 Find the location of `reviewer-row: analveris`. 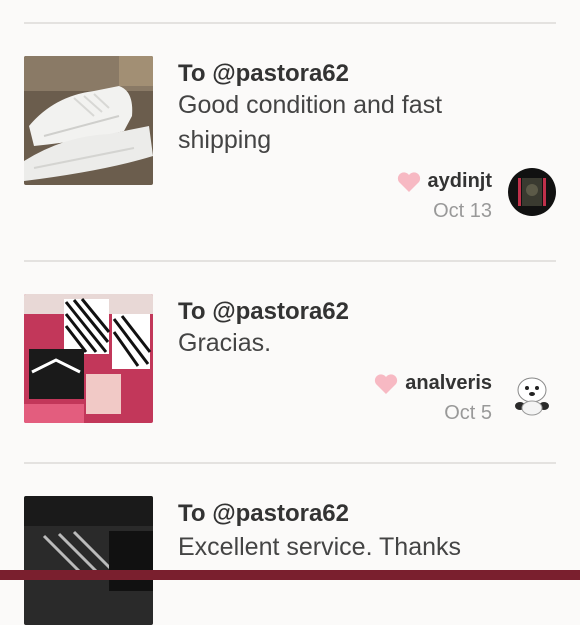

reviewer-row: analveris is located at coordinates (432, 383).